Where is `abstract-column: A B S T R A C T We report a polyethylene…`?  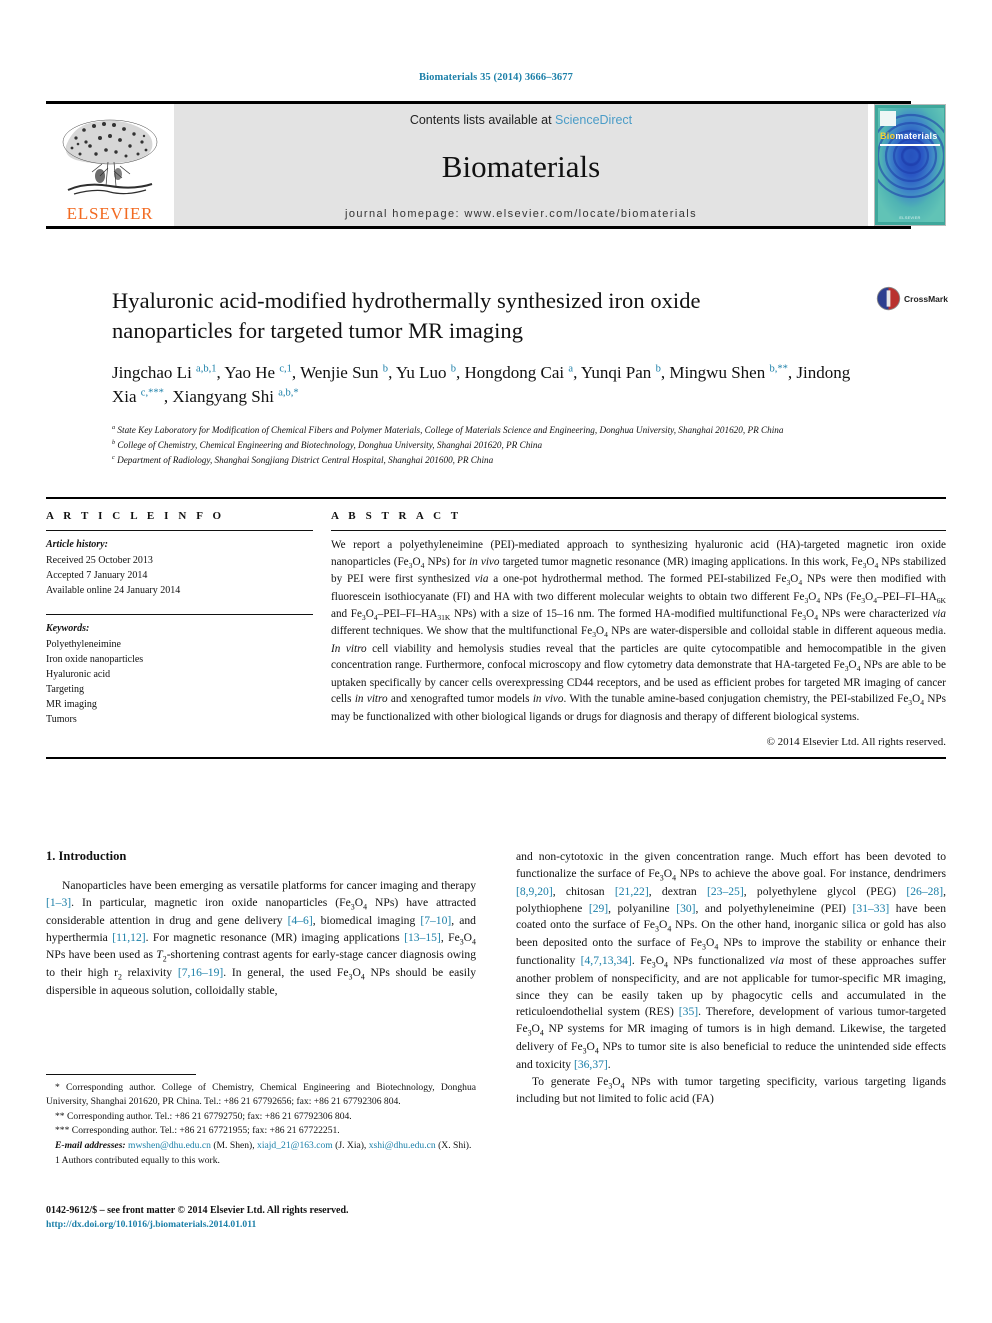
abstract-column: A B S T R A C T We report a polyethylene… is located at coordinates (638, 629).